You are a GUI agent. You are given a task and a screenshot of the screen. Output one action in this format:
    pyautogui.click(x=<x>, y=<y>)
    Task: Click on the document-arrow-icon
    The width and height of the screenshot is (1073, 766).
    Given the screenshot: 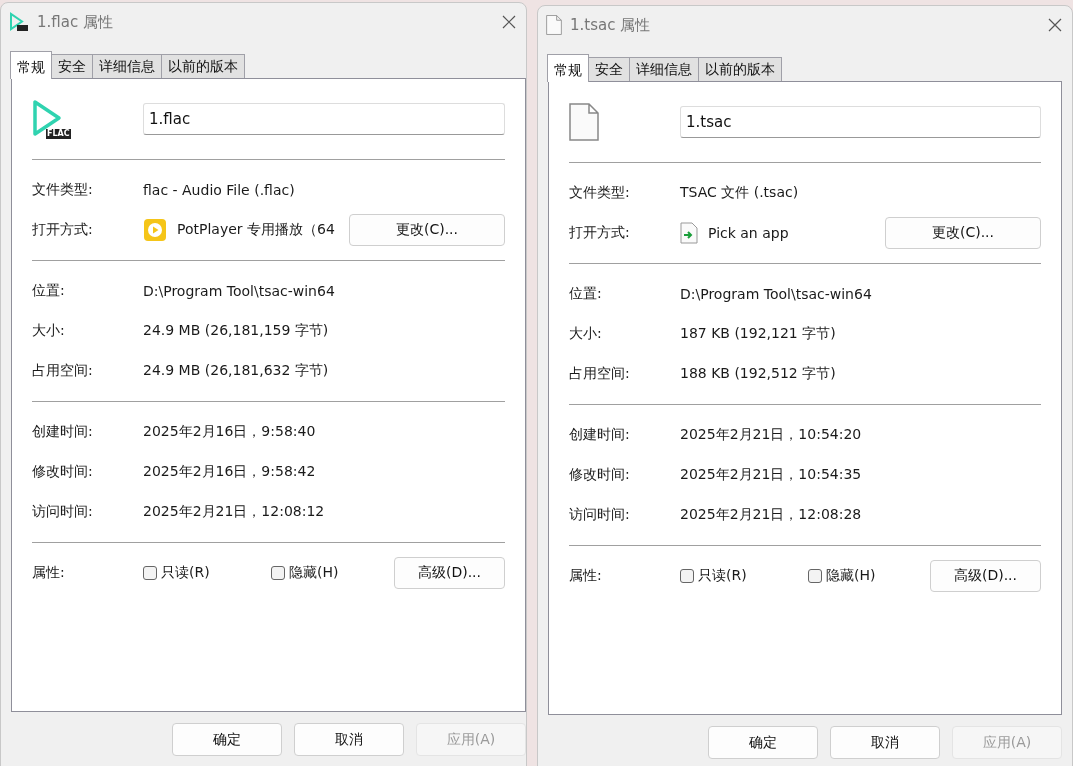 What is the action you would take?
    pyautogui.click(x=689, y=233)
    